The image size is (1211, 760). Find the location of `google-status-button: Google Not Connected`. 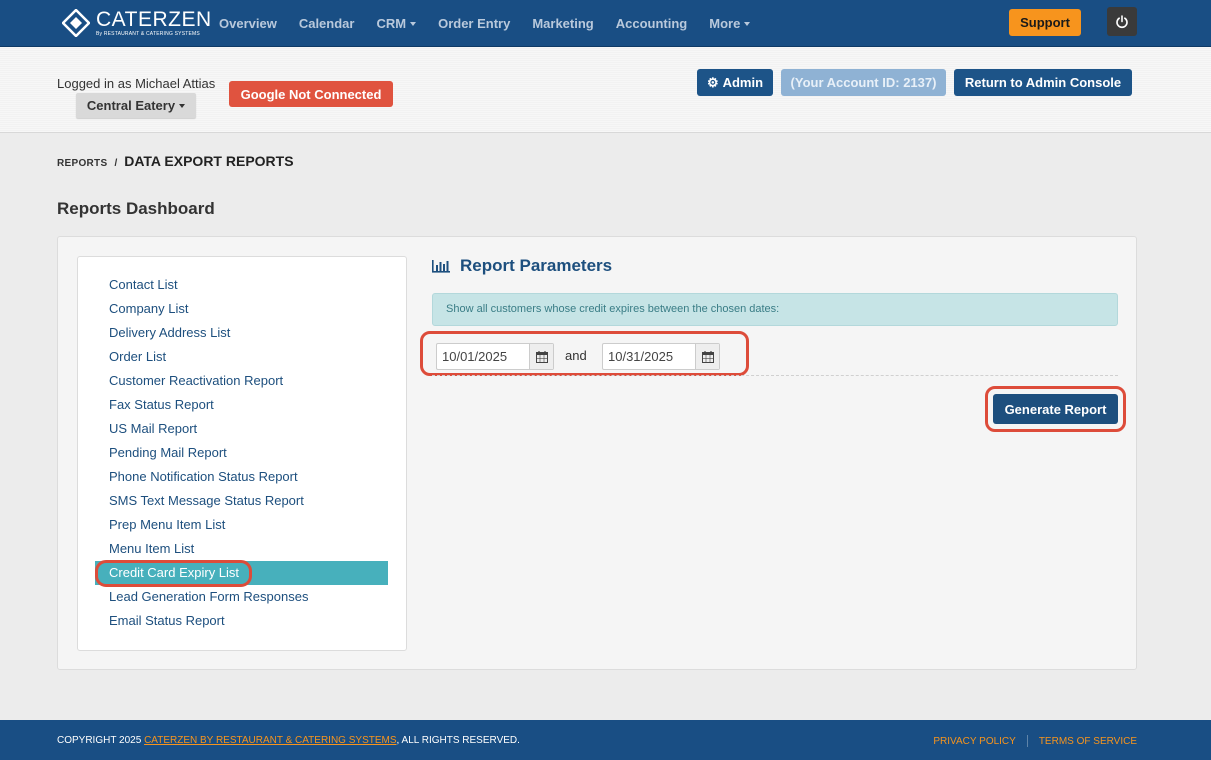

google-status-button: Google Not Connected is located at coordinates (311, 94).